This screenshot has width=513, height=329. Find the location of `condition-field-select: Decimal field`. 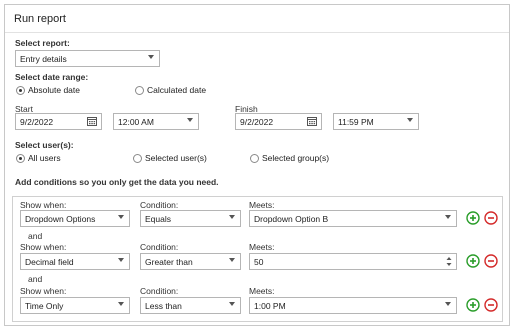

condition-field-select: Decimal field is located at coordinates (75, 261).